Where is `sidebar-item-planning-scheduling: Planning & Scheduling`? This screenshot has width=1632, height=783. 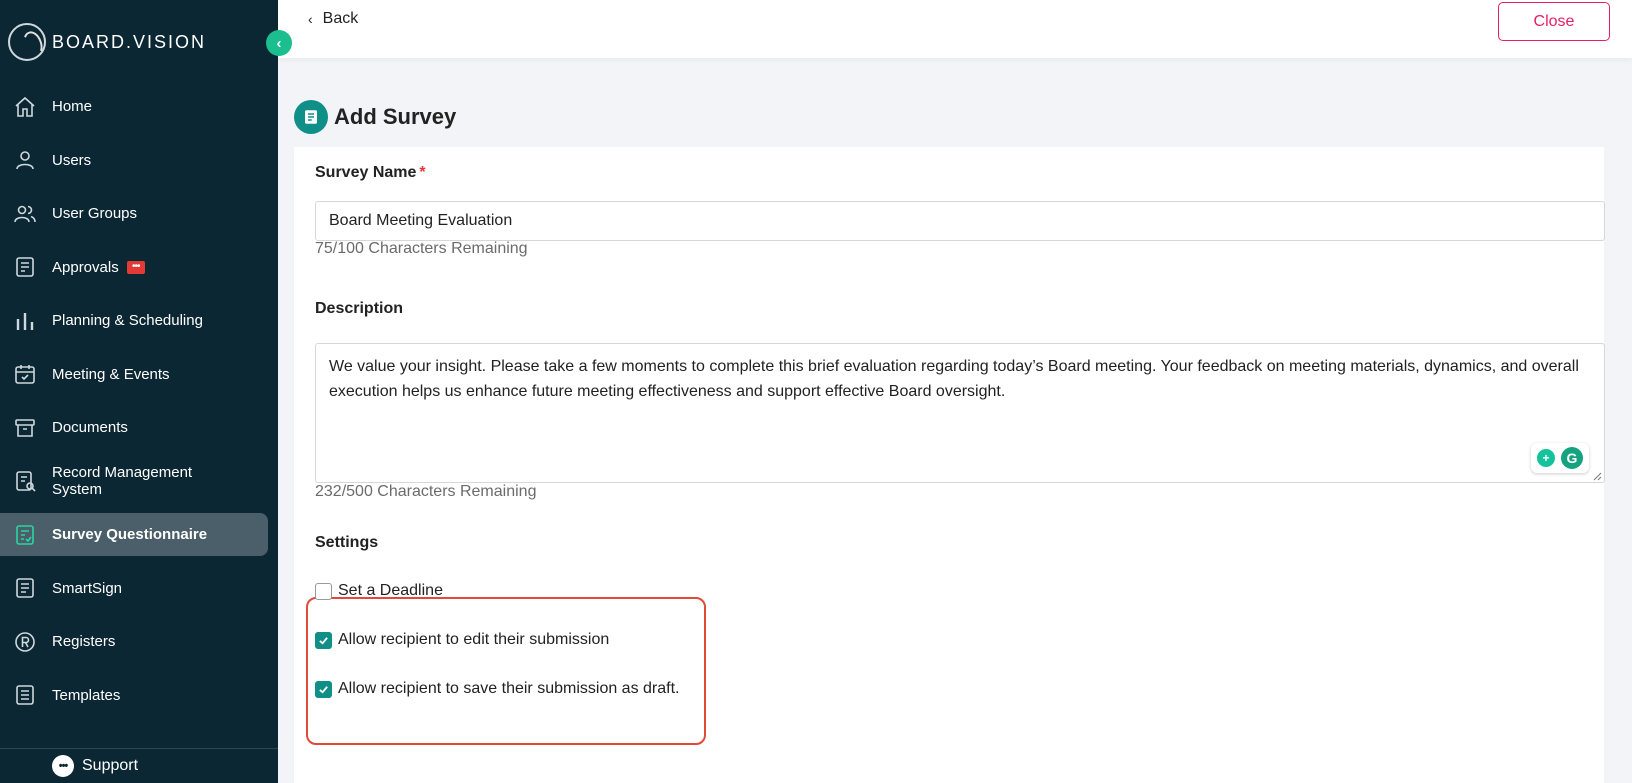 sidebar-item-planning-scheduling: Planning & Scheduling is located at coordinates (139, 321).